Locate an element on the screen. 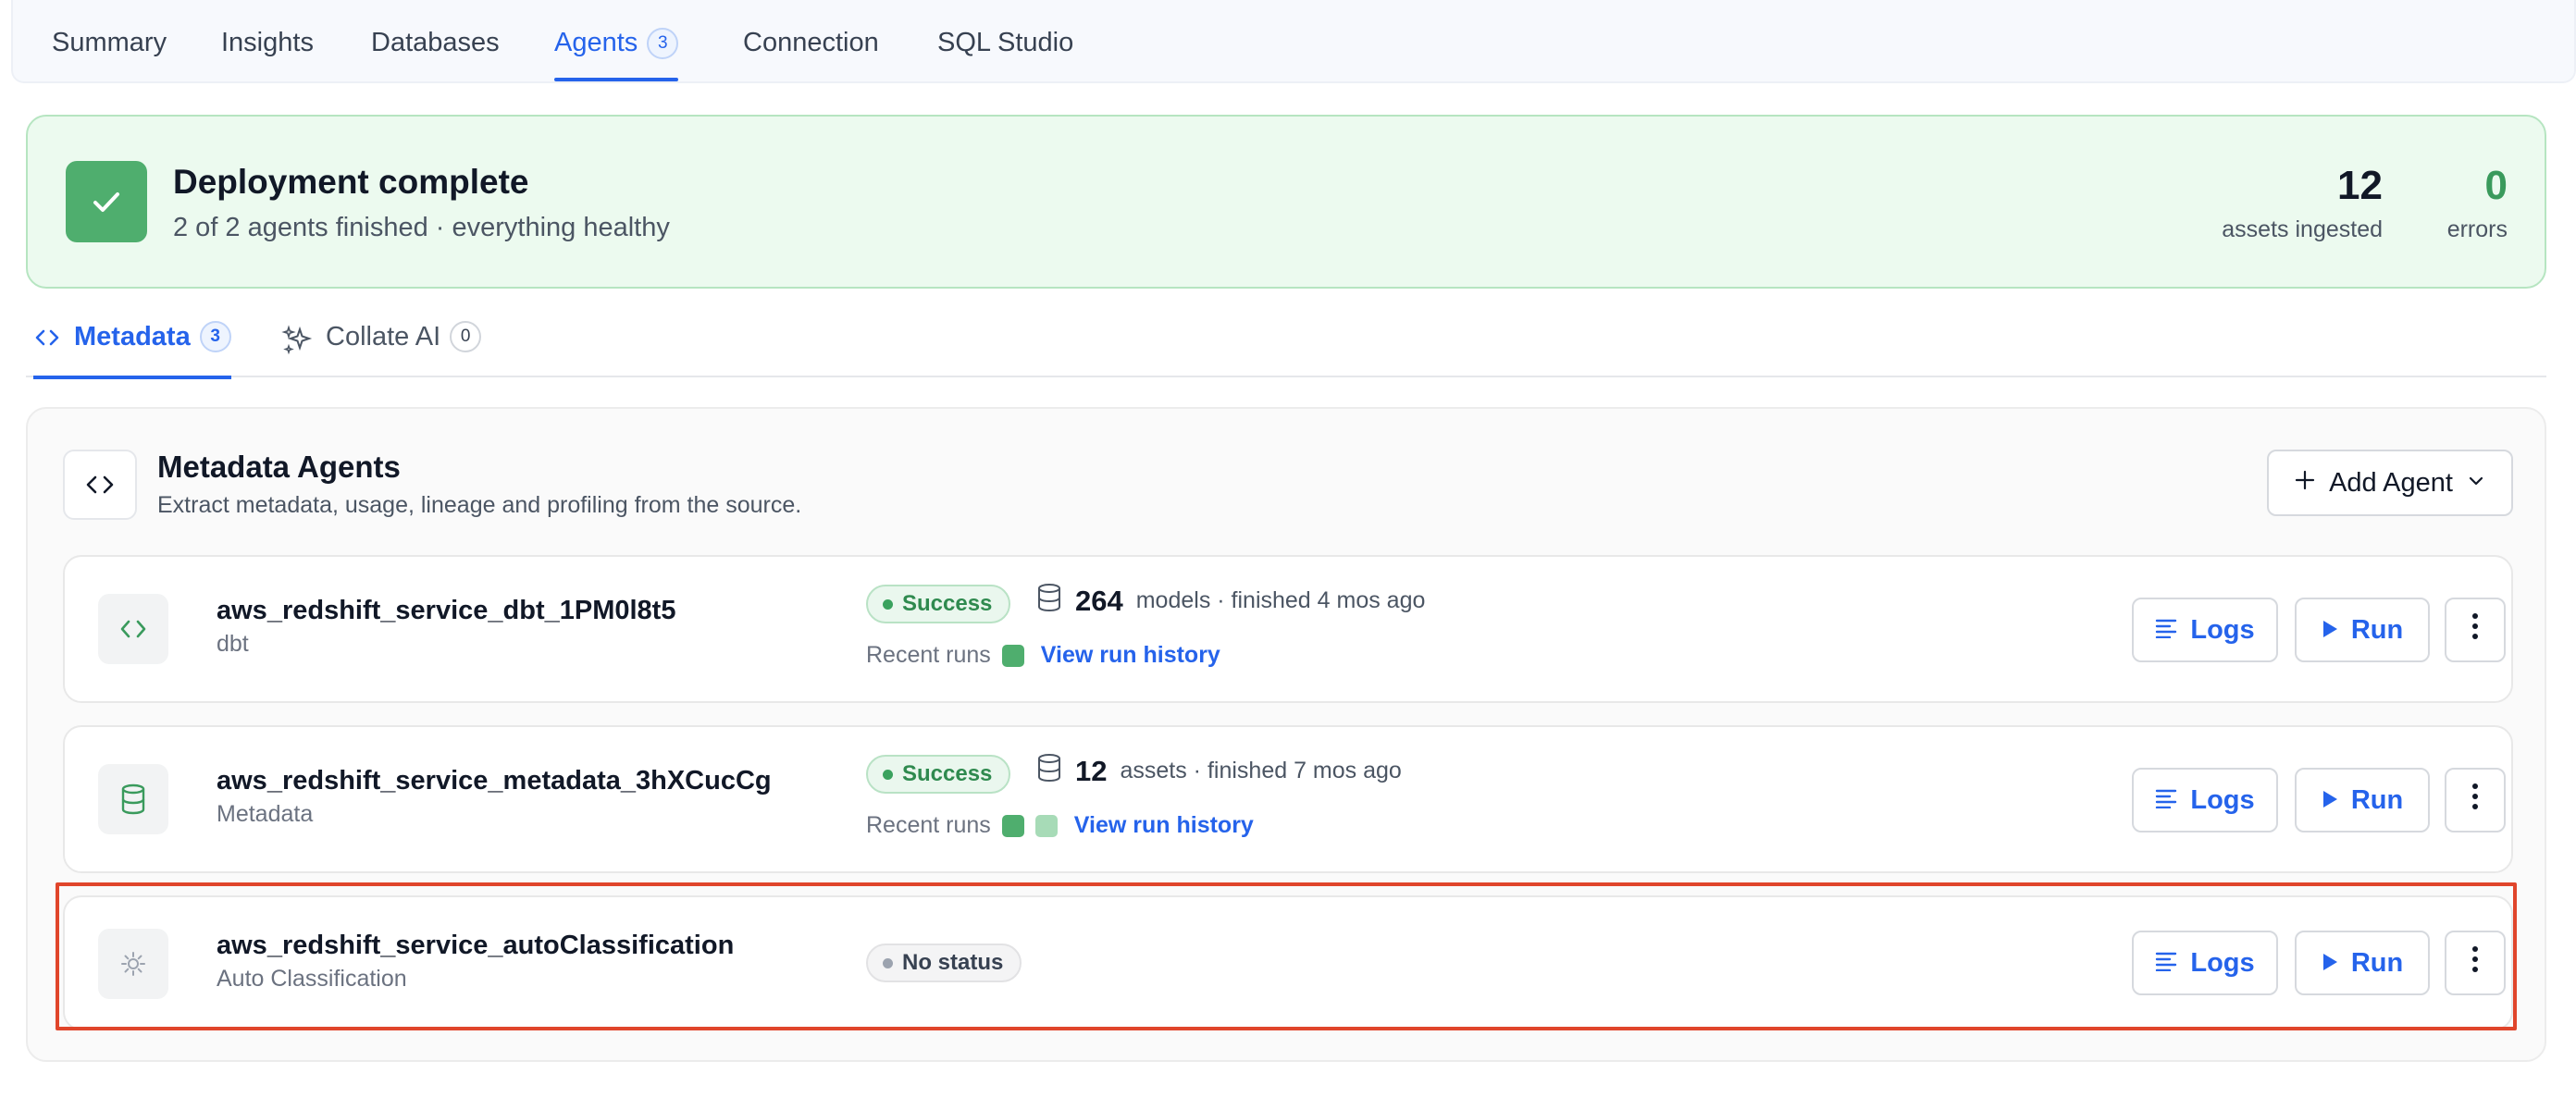 This screenshot has width=2576, height=1110. chevron-down-icon is located at coordinates (2476, 484).